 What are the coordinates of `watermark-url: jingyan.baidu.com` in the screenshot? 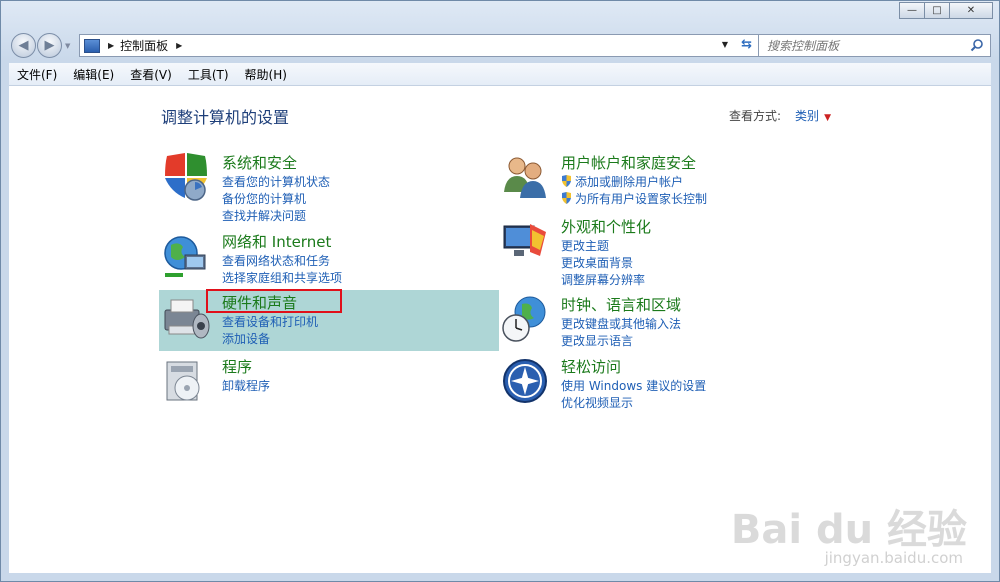 It's located at (893, 558).